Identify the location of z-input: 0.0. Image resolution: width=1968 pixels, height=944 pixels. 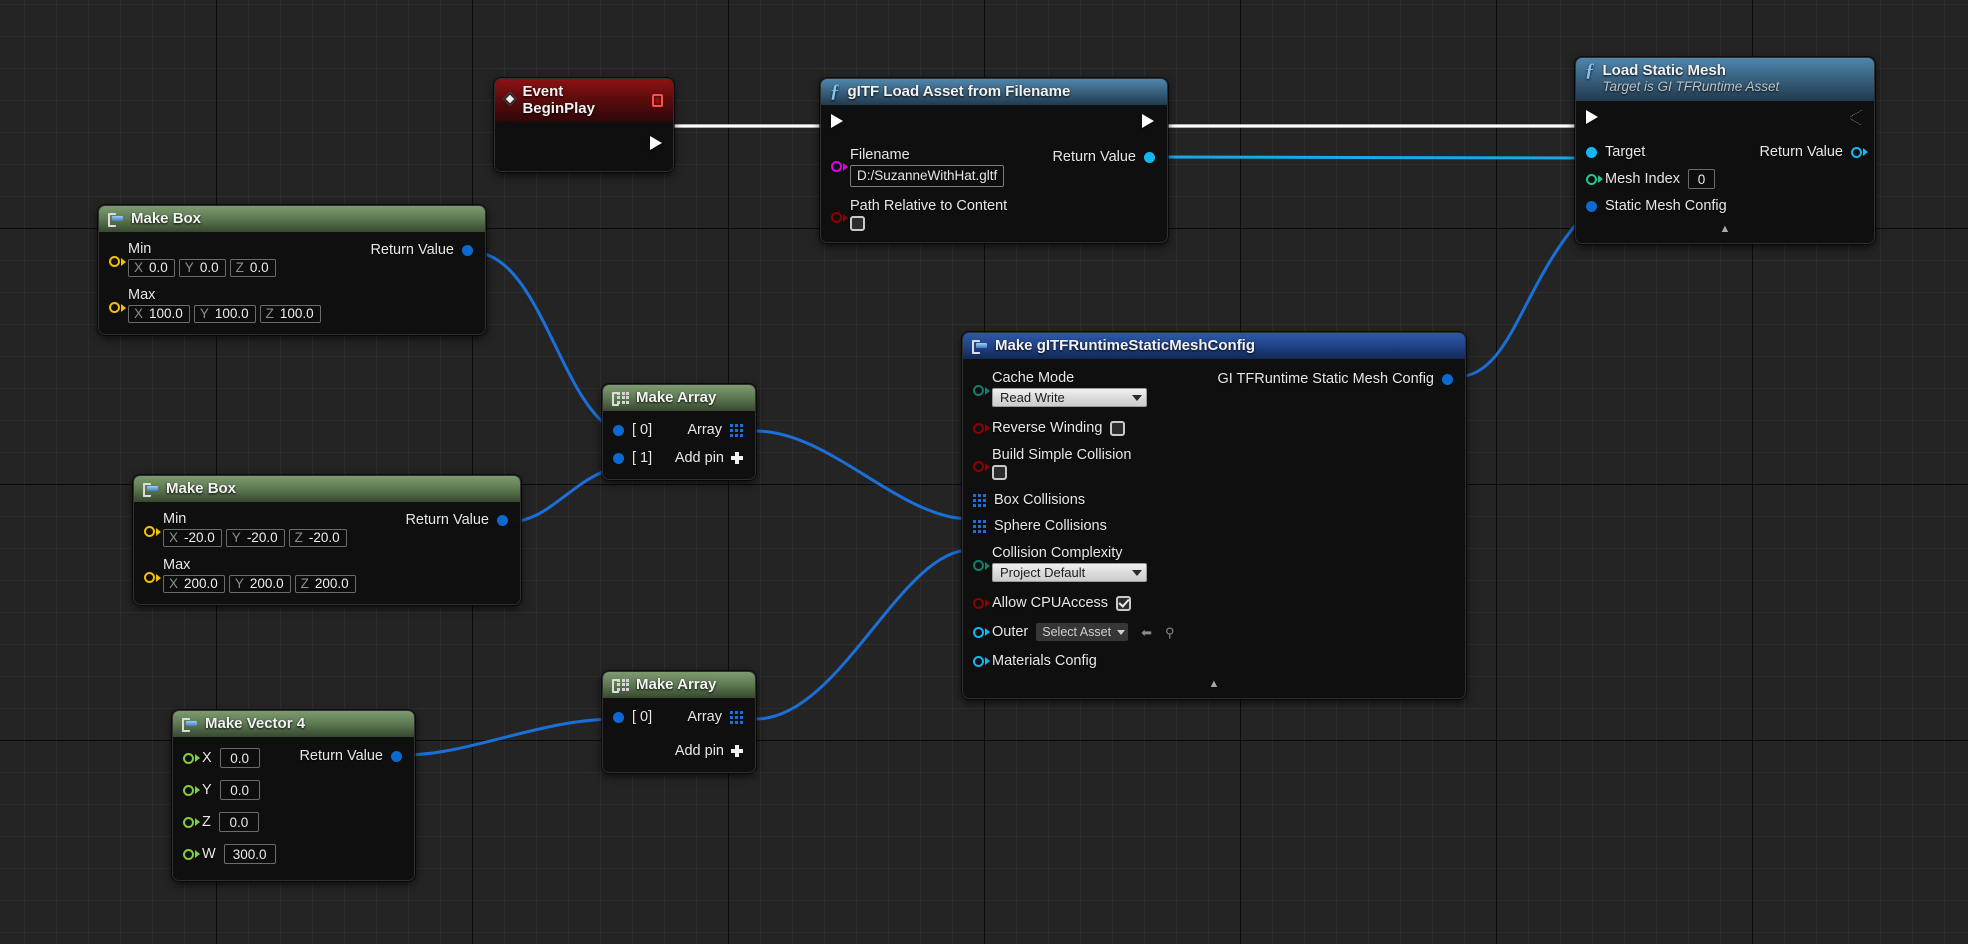
(238, 822).